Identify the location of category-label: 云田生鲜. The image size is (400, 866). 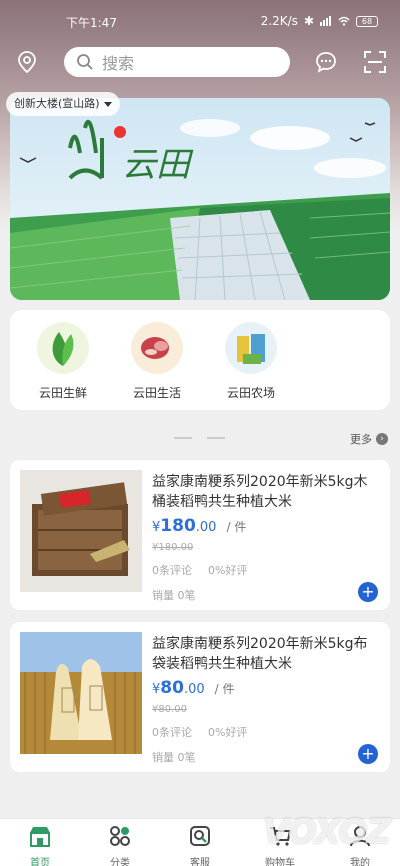
(62, 393).